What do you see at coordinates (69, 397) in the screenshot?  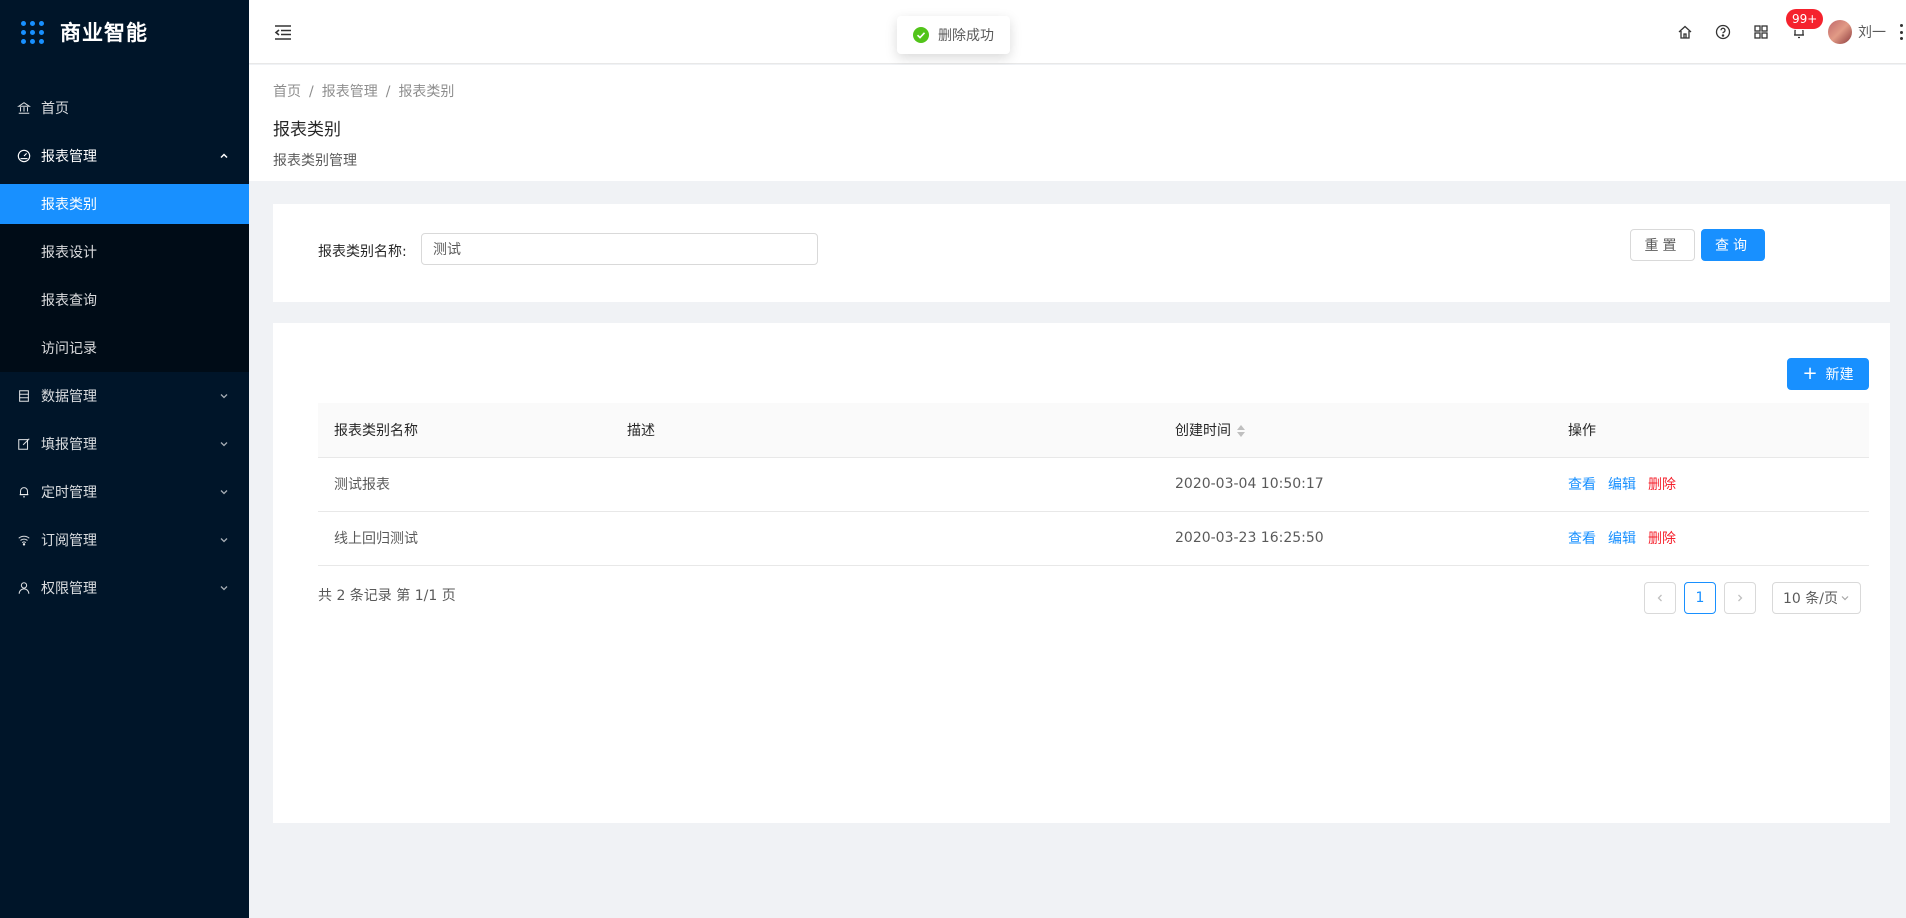 I see `sidebar-item-label: 数据管理` at bounding box center [69, 397].